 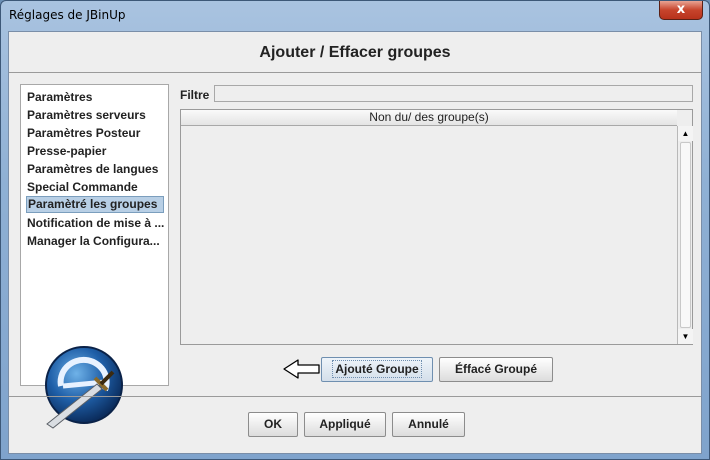 What do you see at coordinates (95, 115) in the screenshot?
I see `sidebar-item-parametres-serveurs: Paramètres serveurs` at bounding box center [95, 115].